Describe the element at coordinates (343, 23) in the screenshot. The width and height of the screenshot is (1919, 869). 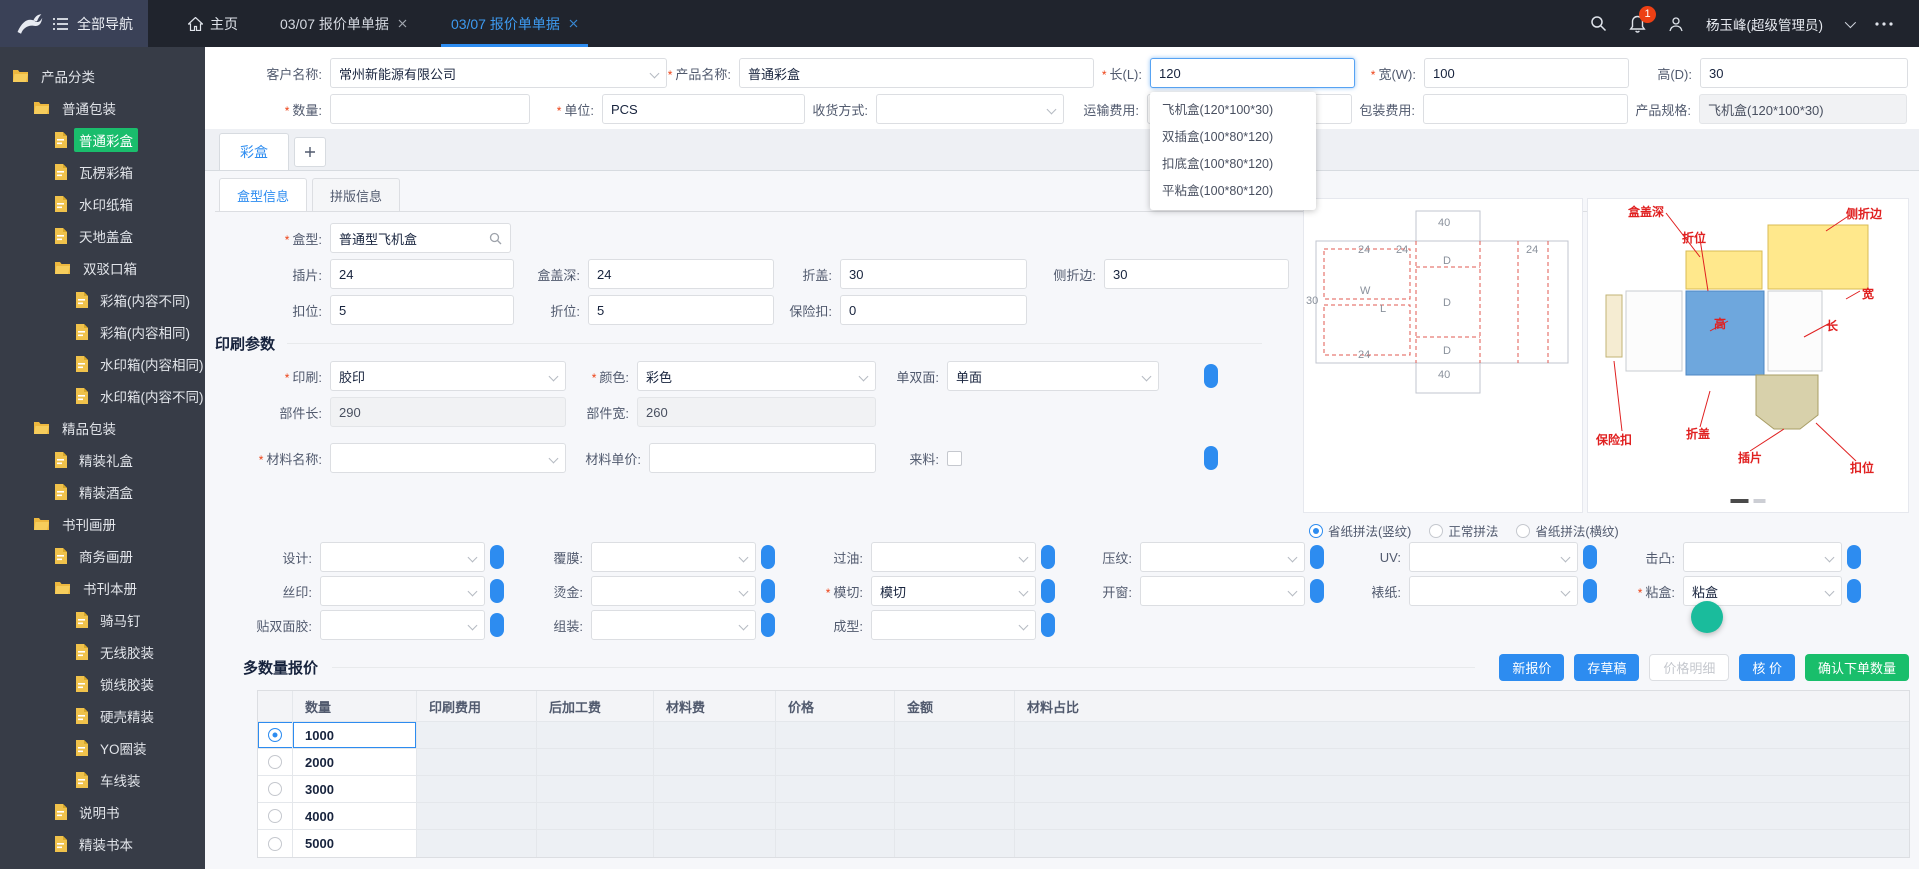
I see `tab-quotation-1: 03/07 报价单单据` at that location.